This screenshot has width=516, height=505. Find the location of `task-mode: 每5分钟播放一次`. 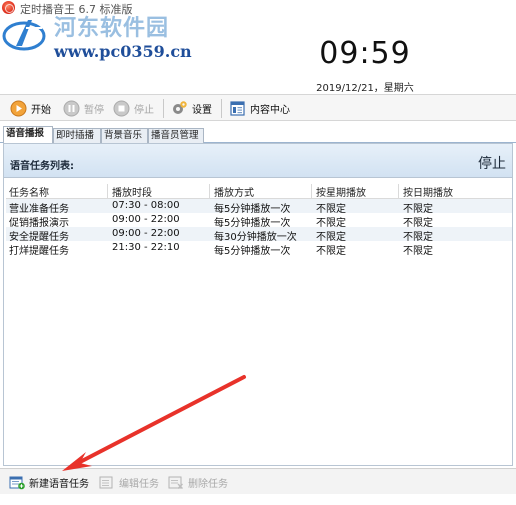

task-mode: 每5分钟播放一次 is located at coordinates (252, 251).